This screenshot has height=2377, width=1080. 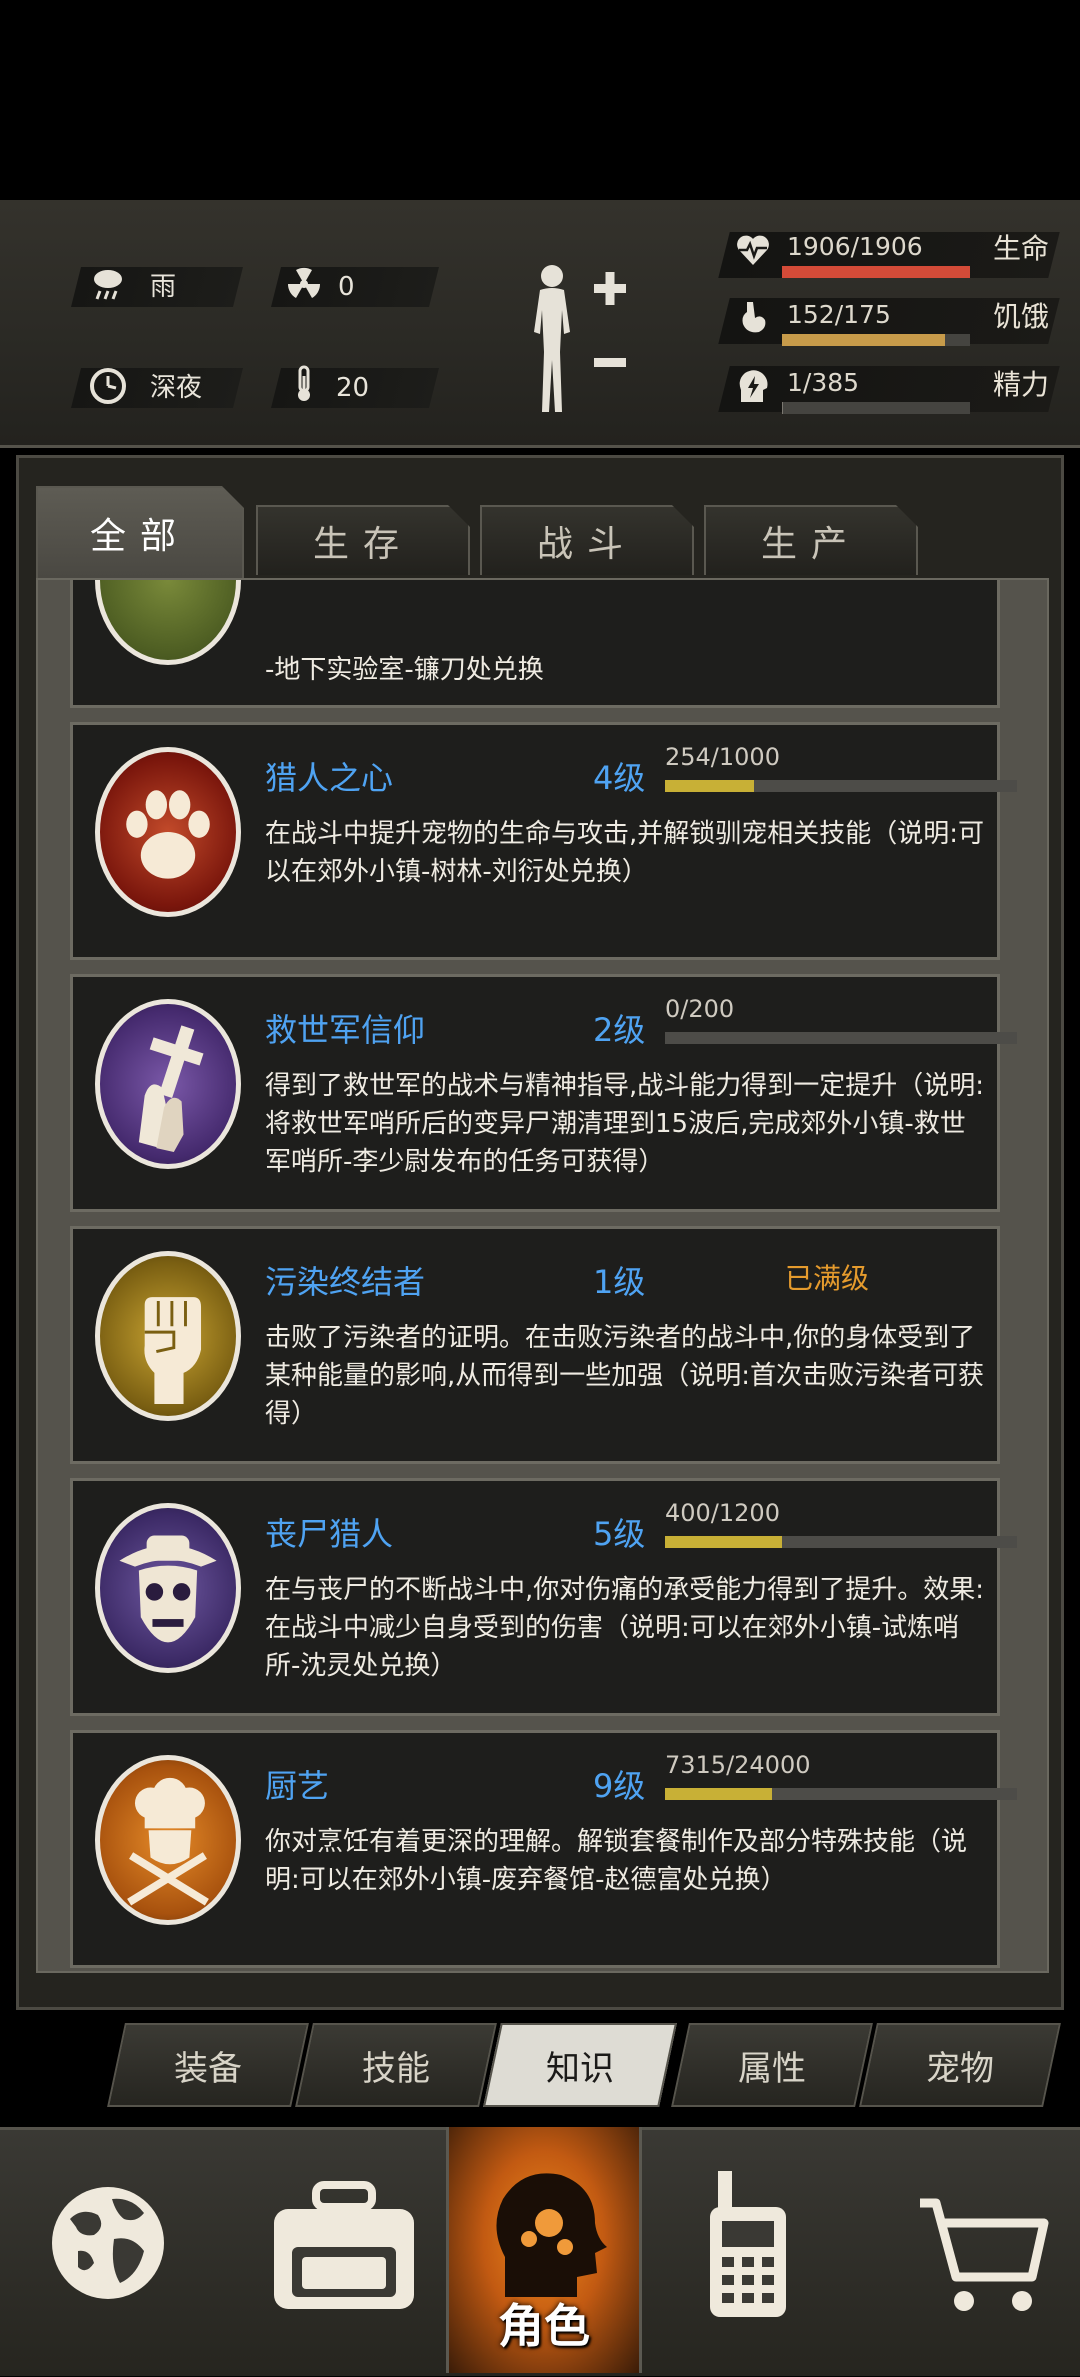 What do you see at coordinates (345, 1280) in the screenshot?
I see `skill-name: 污染终结者` at bounding box center [345, 1280].